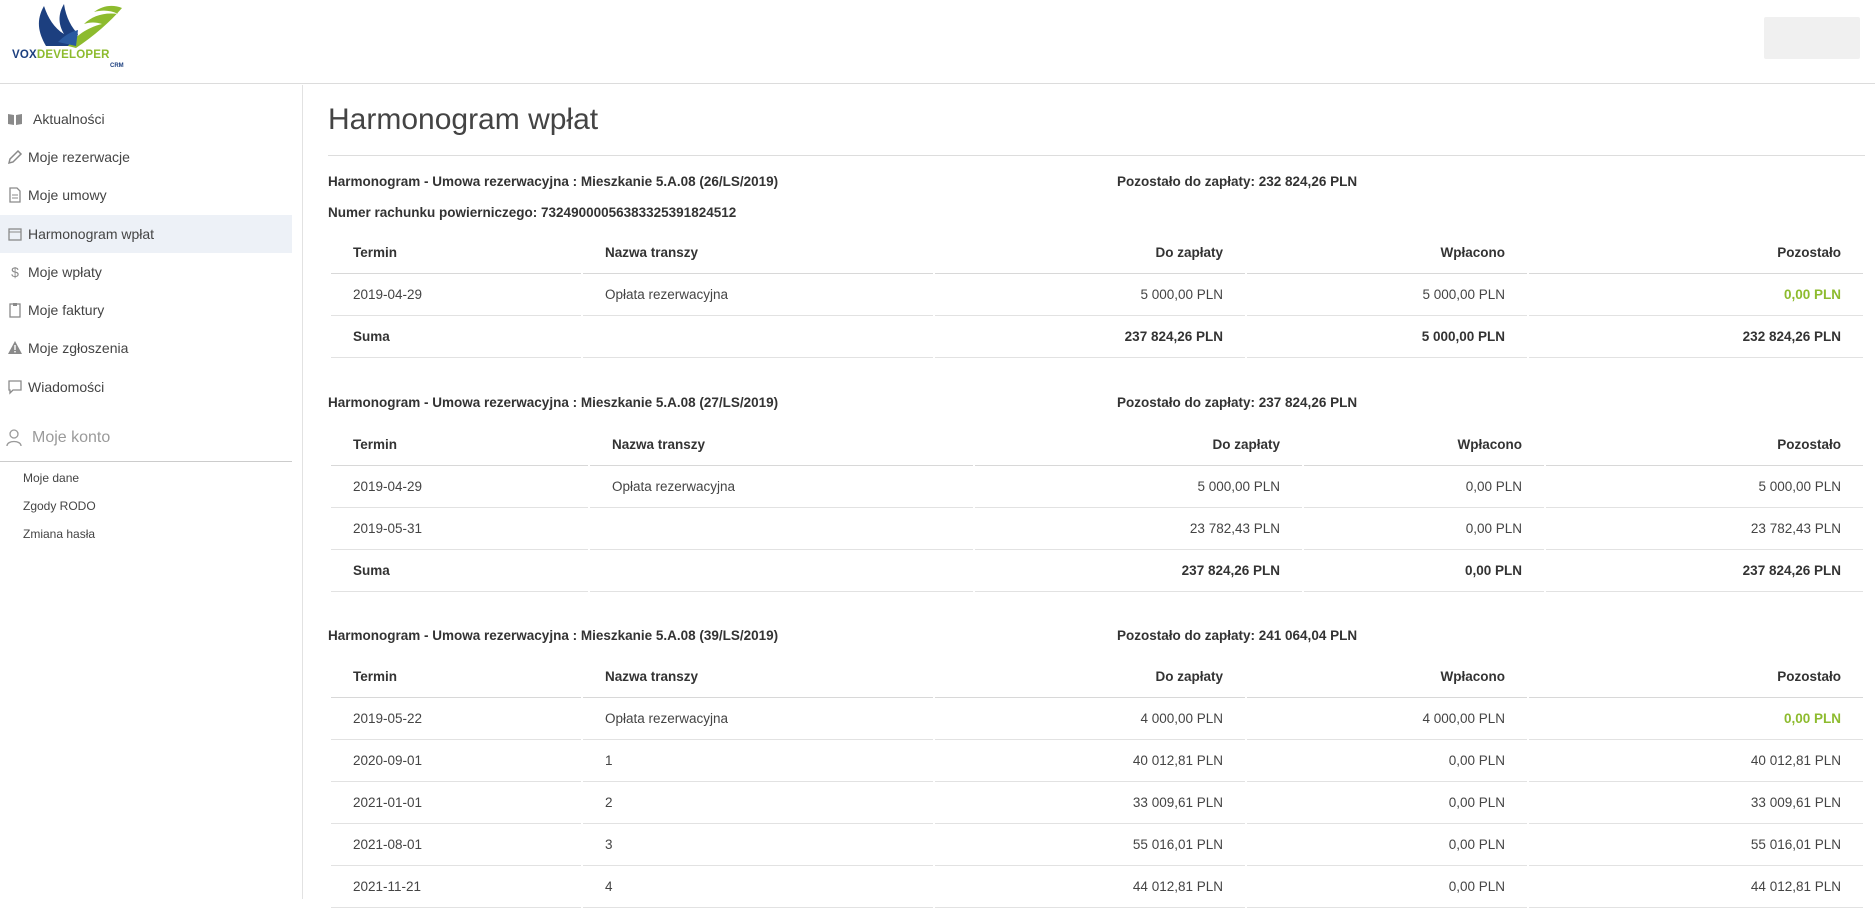 The image size is (1875, 908). I want to click on sidebar-item-moje-rezerwacje: Moje rezerwacje, so click(146, 157).